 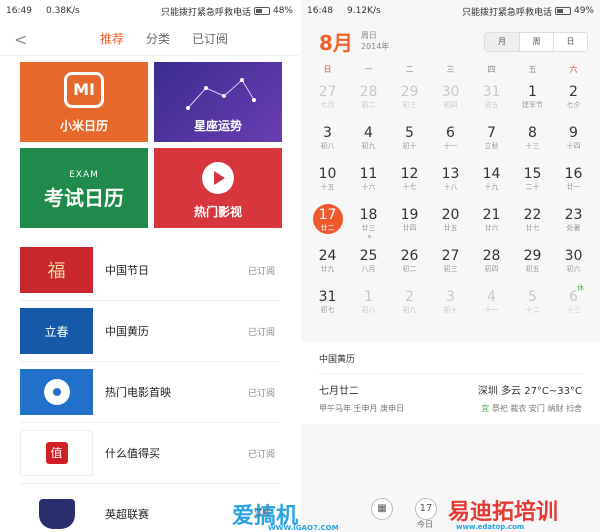 What do you see at coordinates (450, 69) in the screenshot?
I see `weekday-header: 日一二三四五六` at bounding box center [450, 69].